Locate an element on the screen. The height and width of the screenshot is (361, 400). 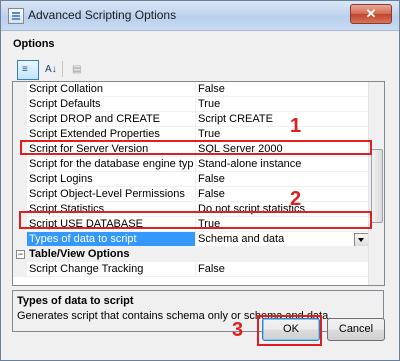
scrollbar-thumb is located at coordinates (377, 186).